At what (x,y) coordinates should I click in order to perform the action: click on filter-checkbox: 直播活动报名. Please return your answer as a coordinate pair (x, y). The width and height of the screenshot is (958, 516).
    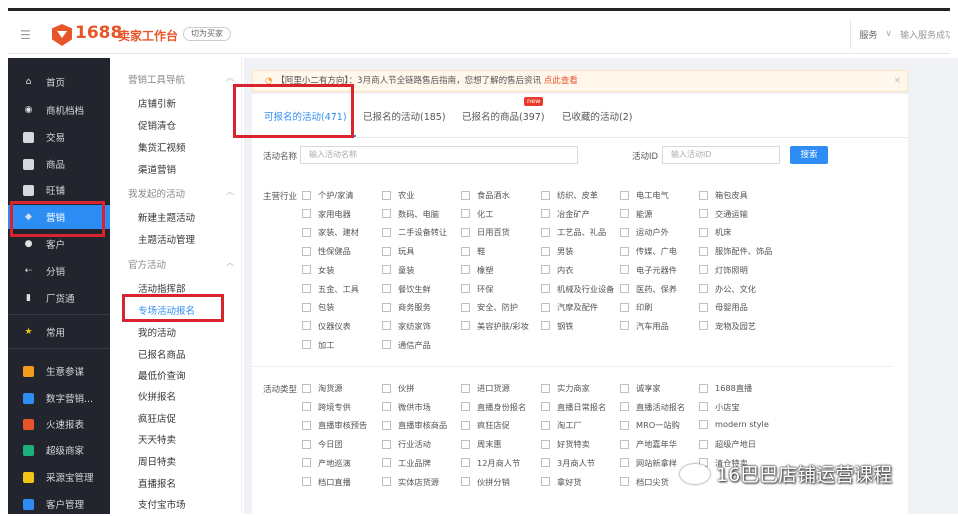
    Looking at the image, I should click on (652, 407).